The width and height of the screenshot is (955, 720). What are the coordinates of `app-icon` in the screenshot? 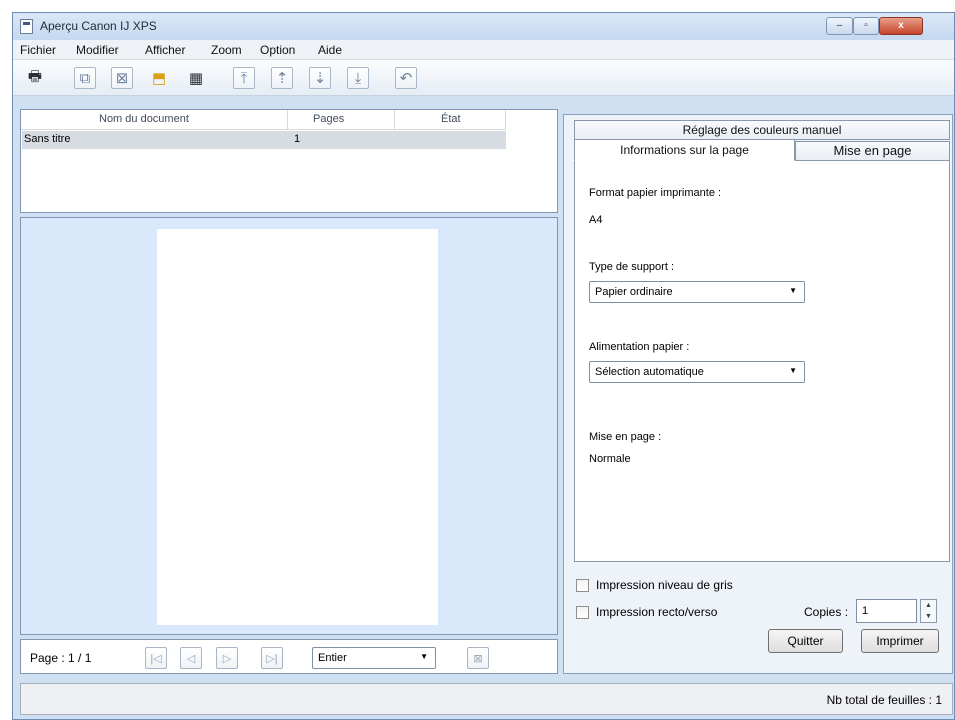 It's located at (26, 26).